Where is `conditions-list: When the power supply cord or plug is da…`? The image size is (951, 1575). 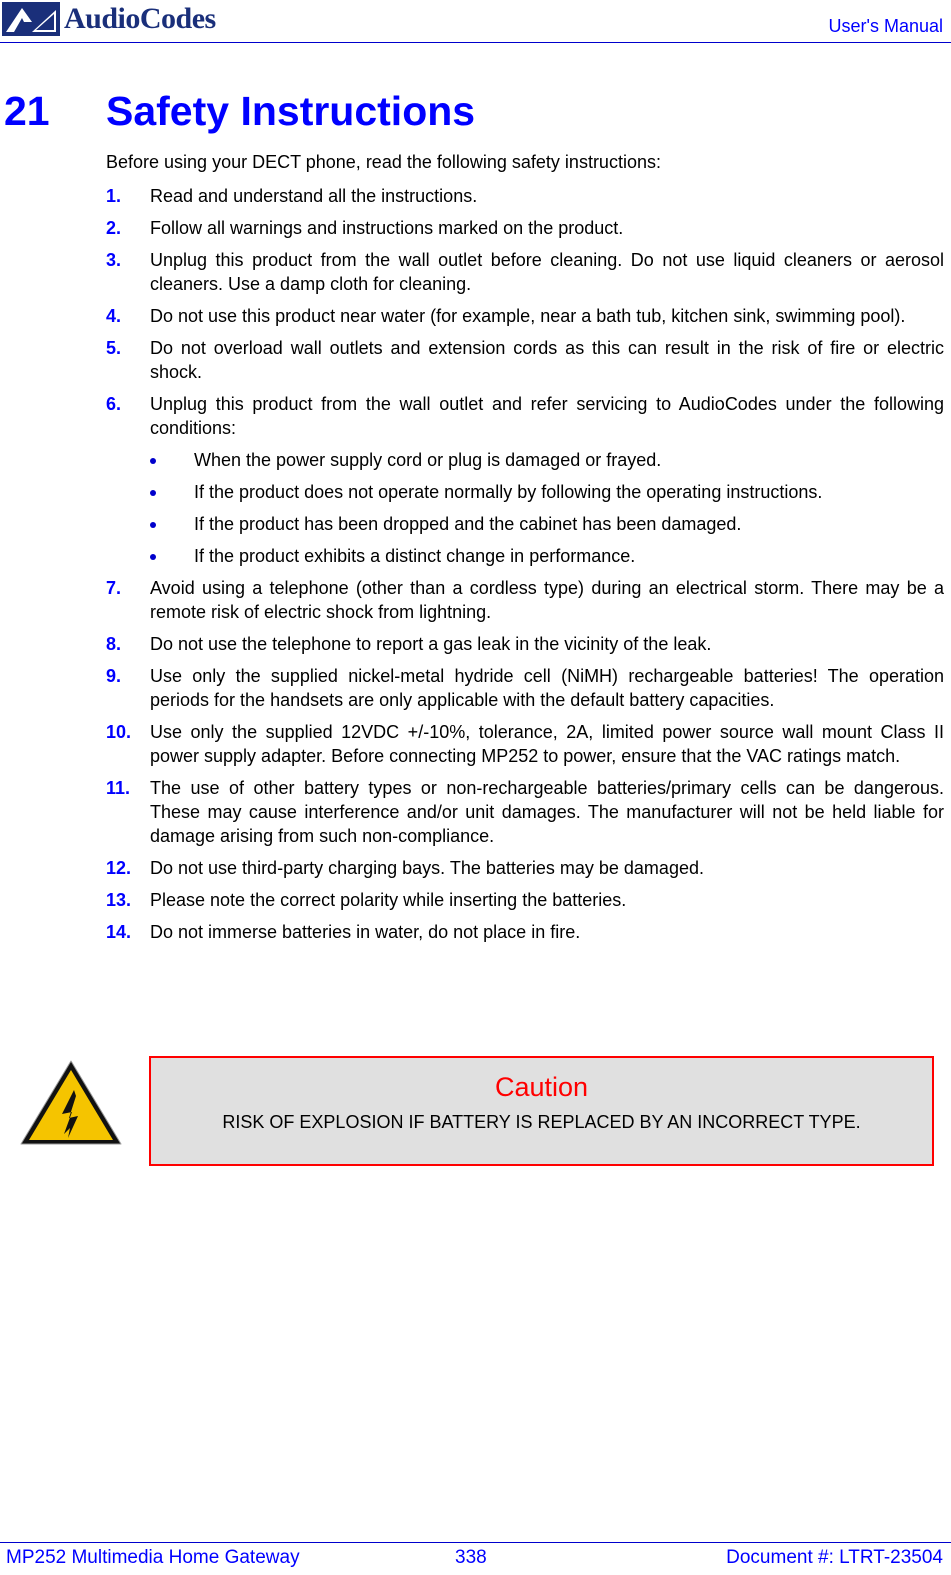 conditions-list: When the power supply cord or plug is da… is located at coordinates (547, 508).